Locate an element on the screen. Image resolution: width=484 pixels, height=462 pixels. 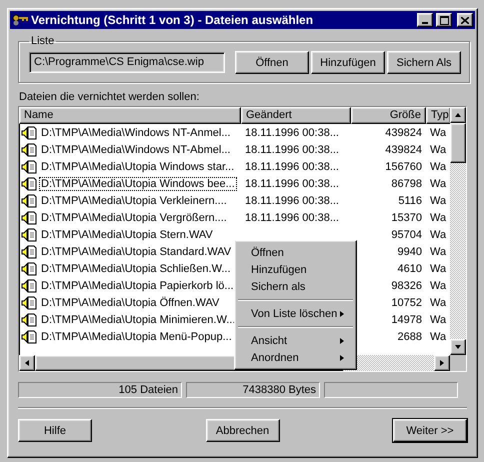
minimize-button is located at coordinates (425, 20).